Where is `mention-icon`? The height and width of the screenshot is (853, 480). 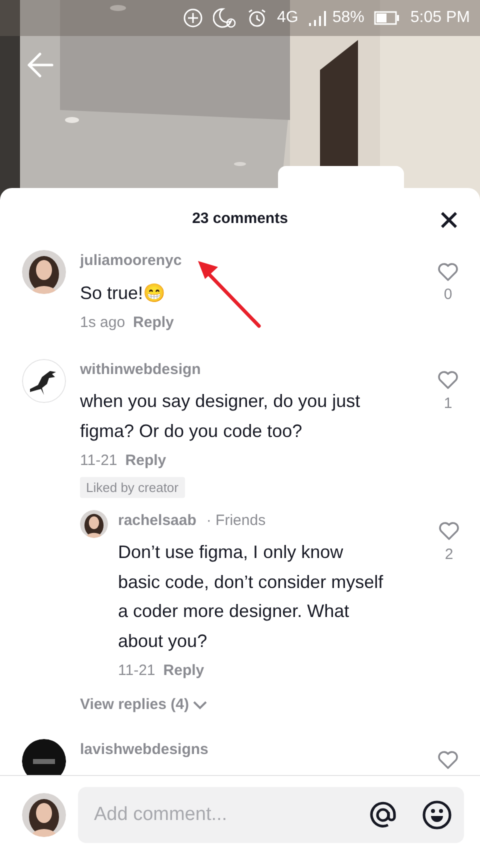
mention-icon is located at coordinates (383, 815).